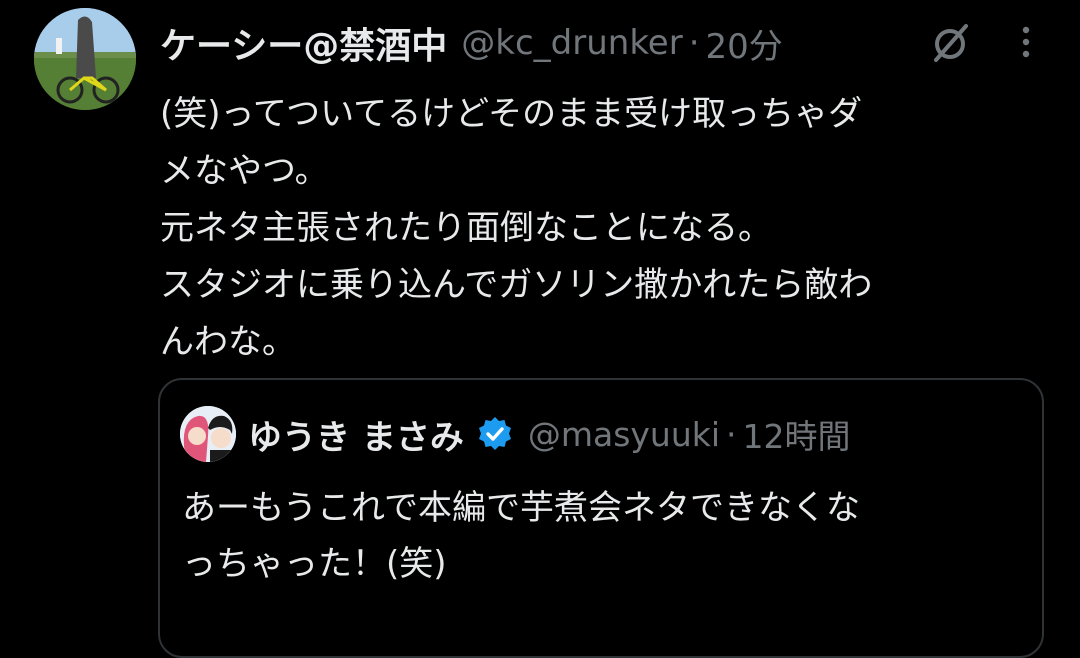  I want to click on quoted-tweet-body-line: っちゃった！(笑), so click(314, 564).